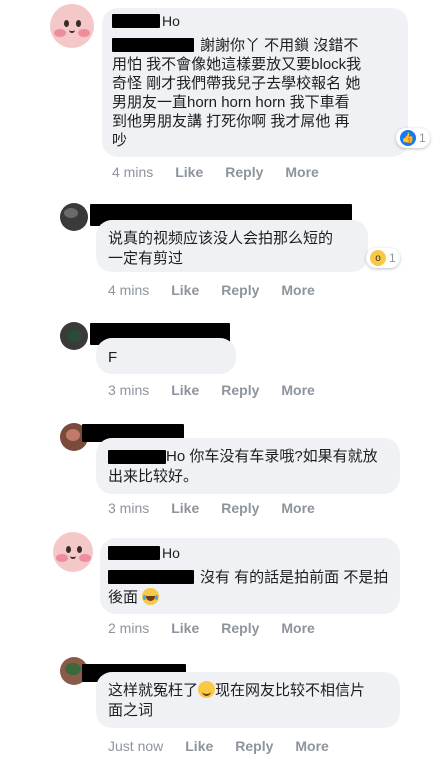 The width and height of the screenshot is (443, 758). What do you see at coordinates (151, 596) in the screenshot?
I see `laughing-emoji-icon` at bounding box center [151, 596].